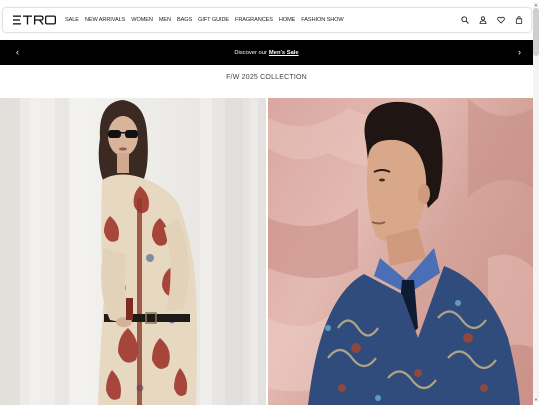 The width and height of the screenshot is (540, 405). Describe the element at coordinates (165, 20) in the screenshot. I see `nav-item-men: MEN` at that location.